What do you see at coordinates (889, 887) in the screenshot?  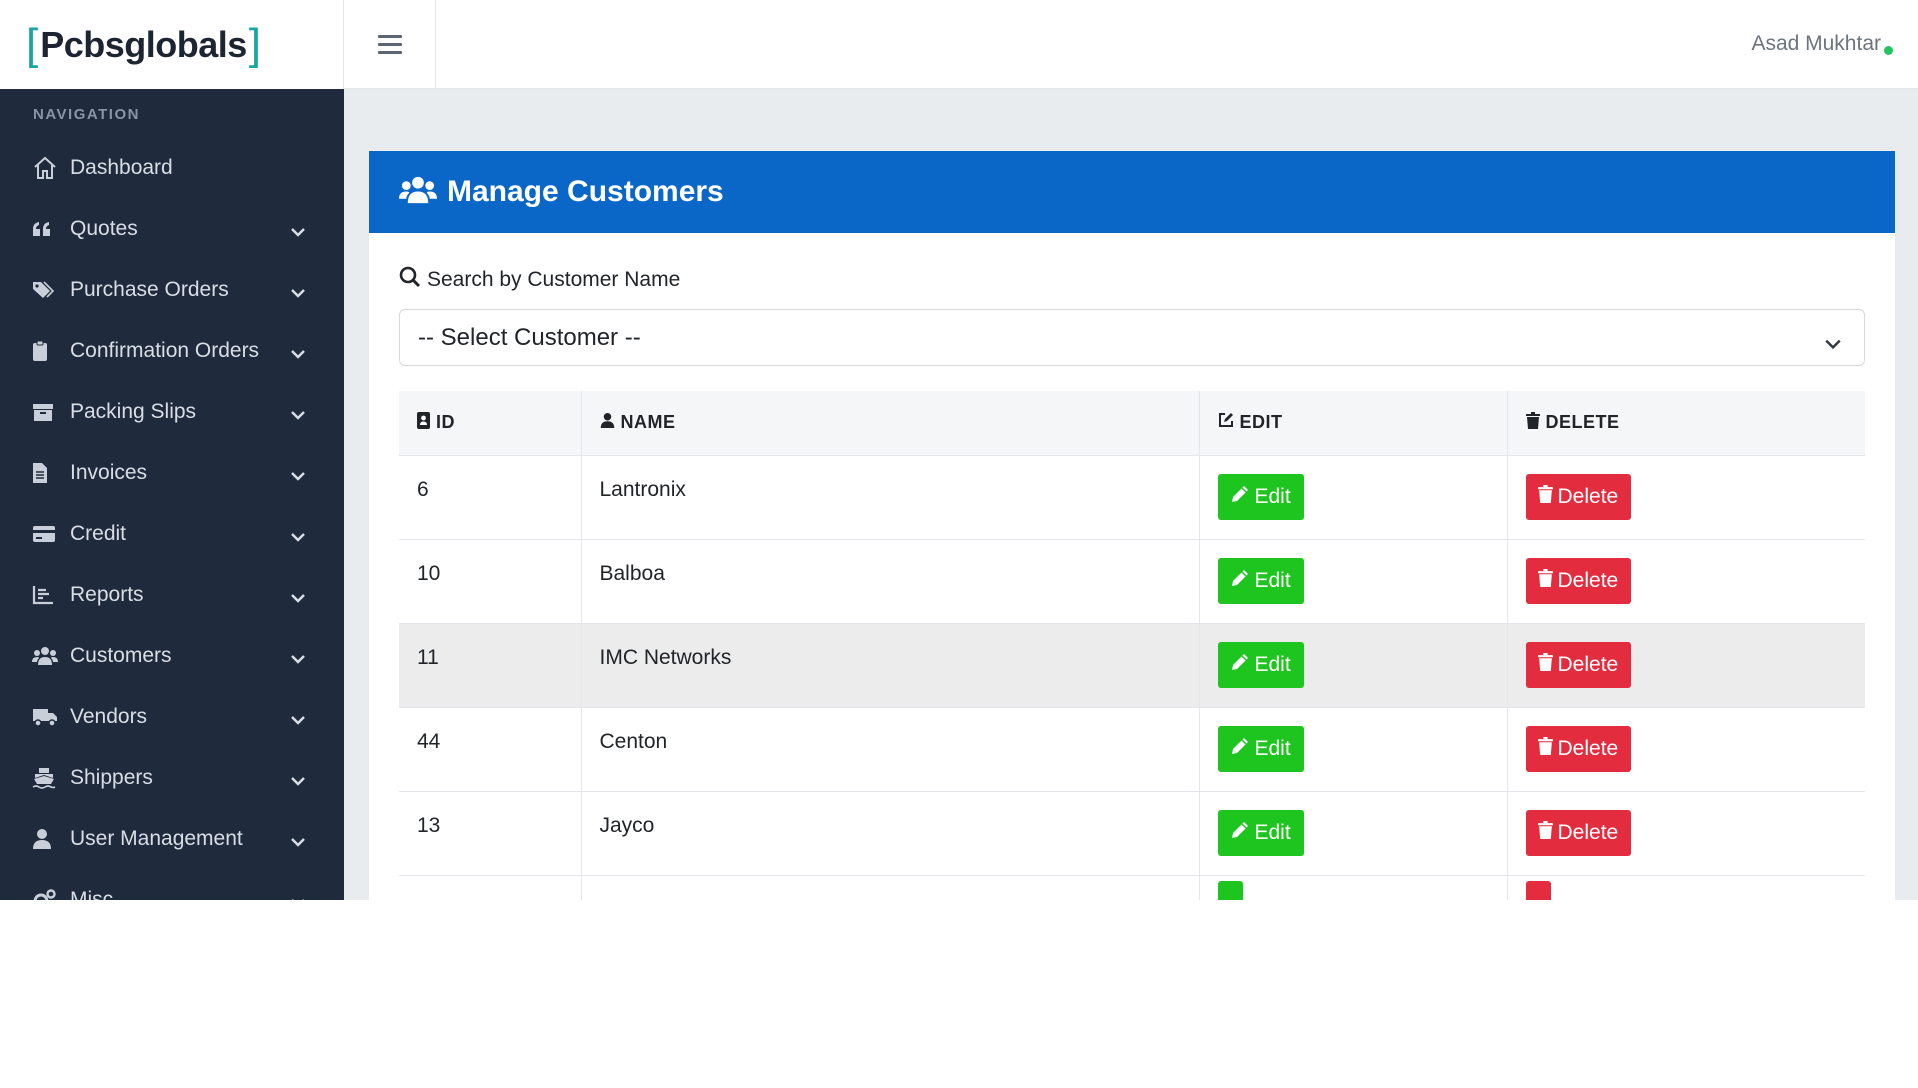 I see `customer-name-cell` at bounding box center [889, 887].